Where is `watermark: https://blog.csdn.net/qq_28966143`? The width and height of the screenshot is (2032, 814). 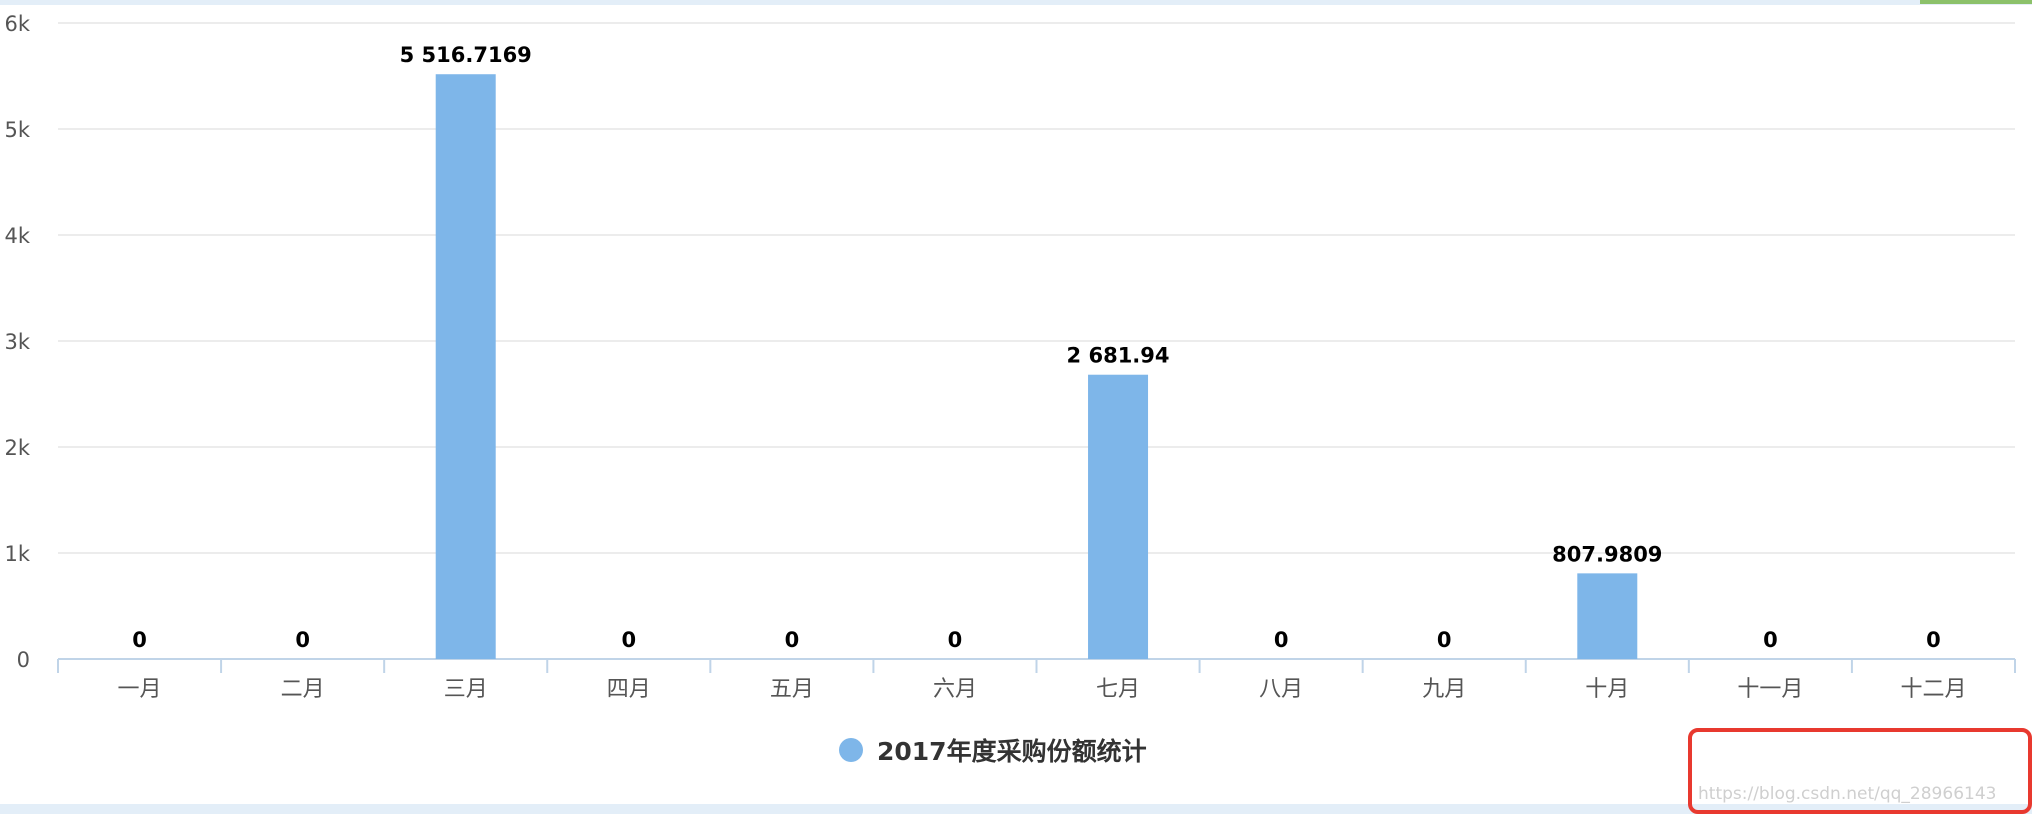 watermark: https://blog.csdn.net/qq_28966143 is located at coordinates (1860, 771).